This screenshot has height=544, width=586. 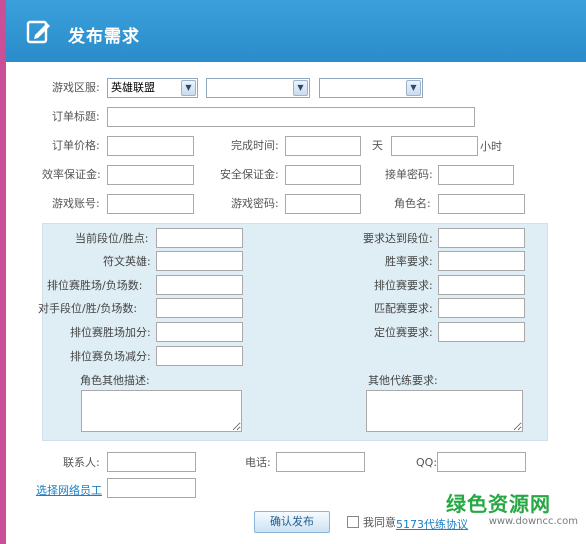 What do you see at coordinates (427, 462) in the screenshot?
I see `qq-label: QQ:` at bounding box center [427, 462].